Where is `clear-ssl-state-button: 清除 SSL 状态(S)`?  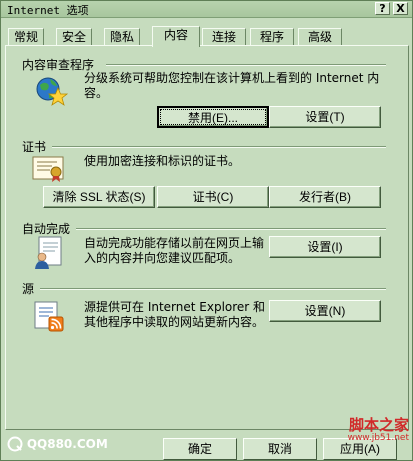 clear-ssl-state-button: 清除 SSL 状态(S) is located at coordinates (99, 197).